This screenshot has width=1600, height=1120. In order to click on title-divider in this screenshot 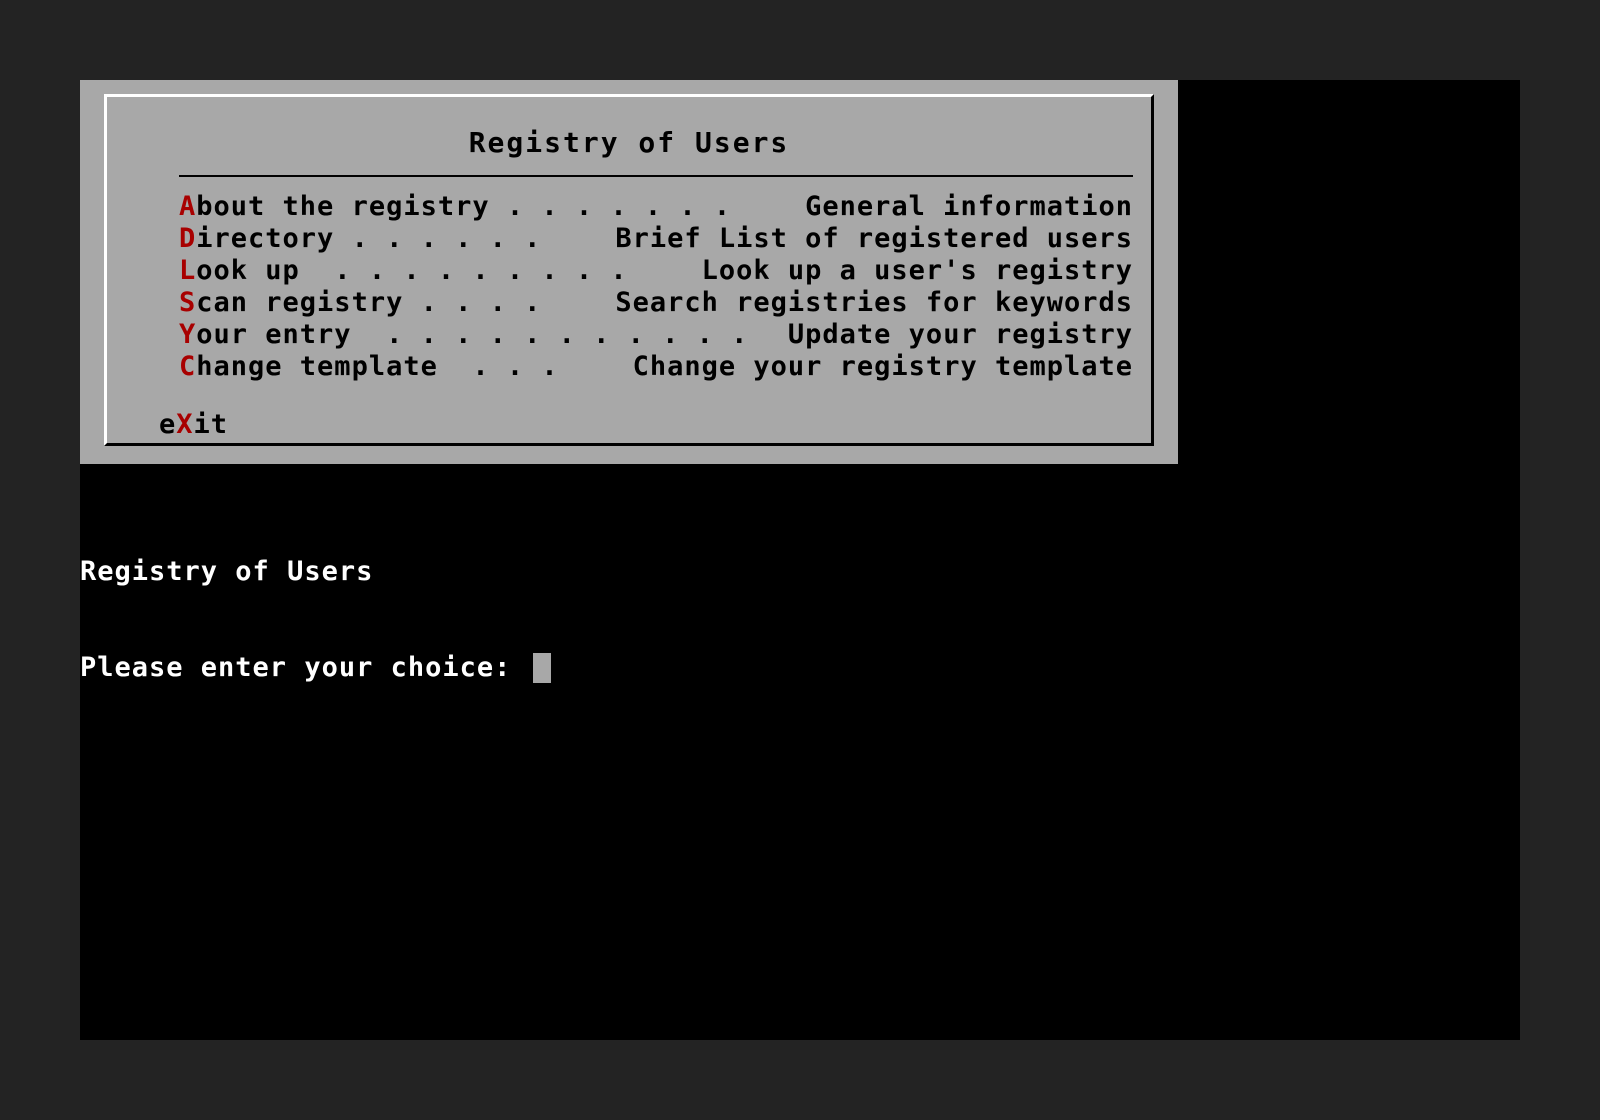, I will do `click(656, 176)`.